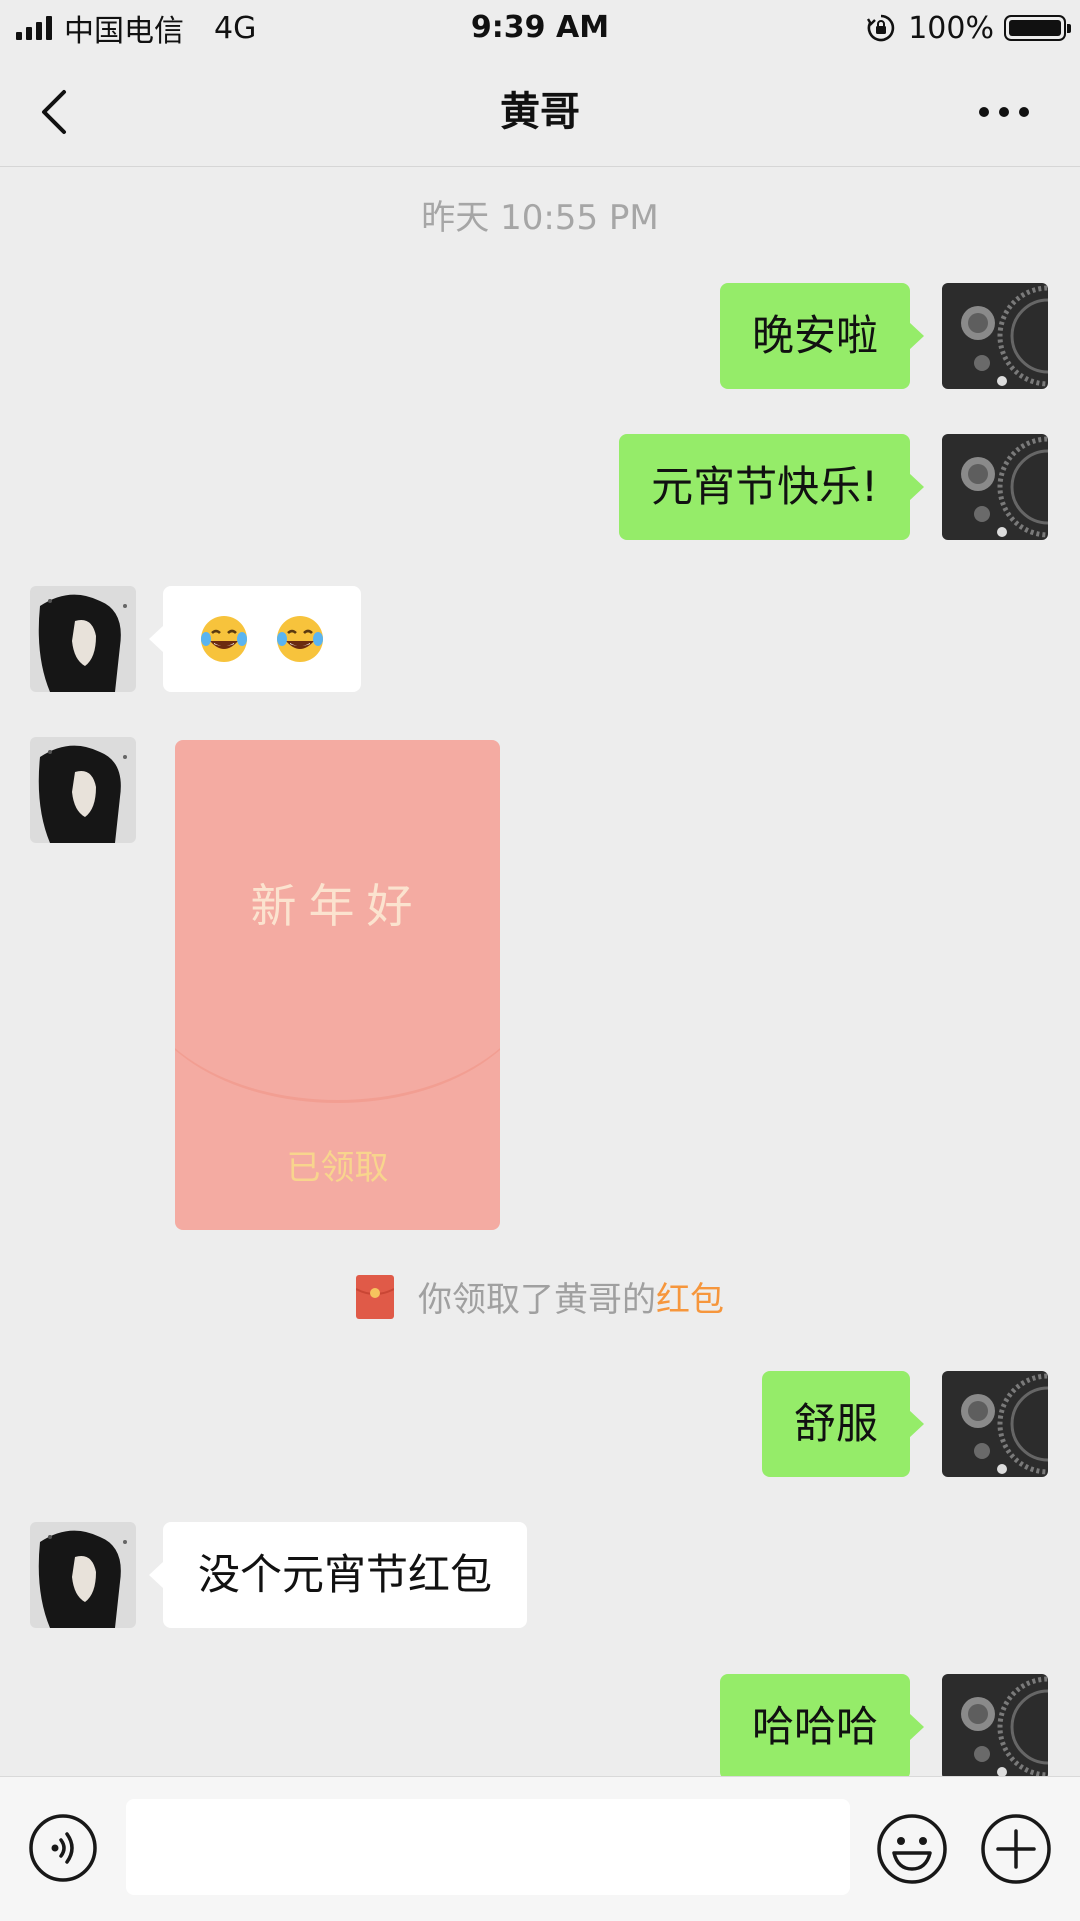 Image resolution: width=1080 pixels, height=1921 pixels. I want to click on nav-bar: 黄哥, so click(540, 112).